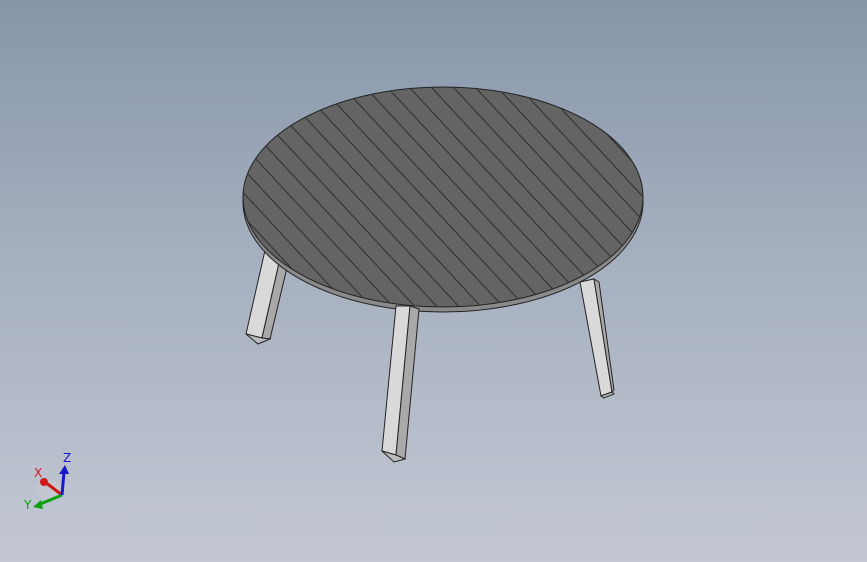 The image size is (867, 562). Describe the element at coordinates (63, 483) in the screenshot. I see `z-axis-arrow` at that location.